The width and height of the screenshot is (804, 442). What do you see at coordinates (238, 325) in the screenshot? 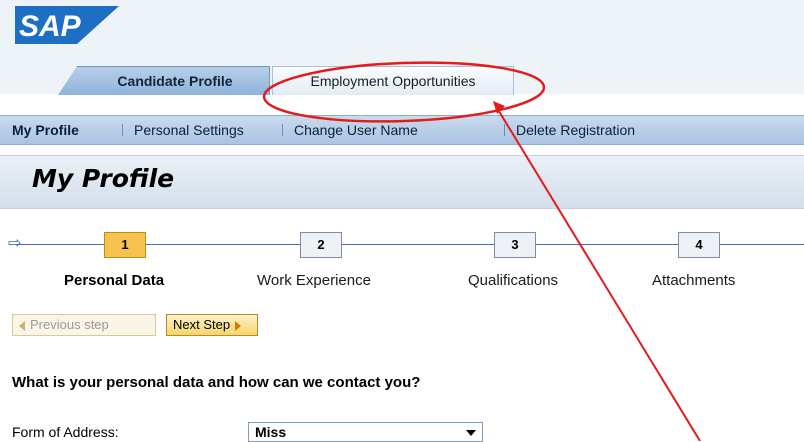
I see `arrow-right-icon` at bounding box center [238, 325].